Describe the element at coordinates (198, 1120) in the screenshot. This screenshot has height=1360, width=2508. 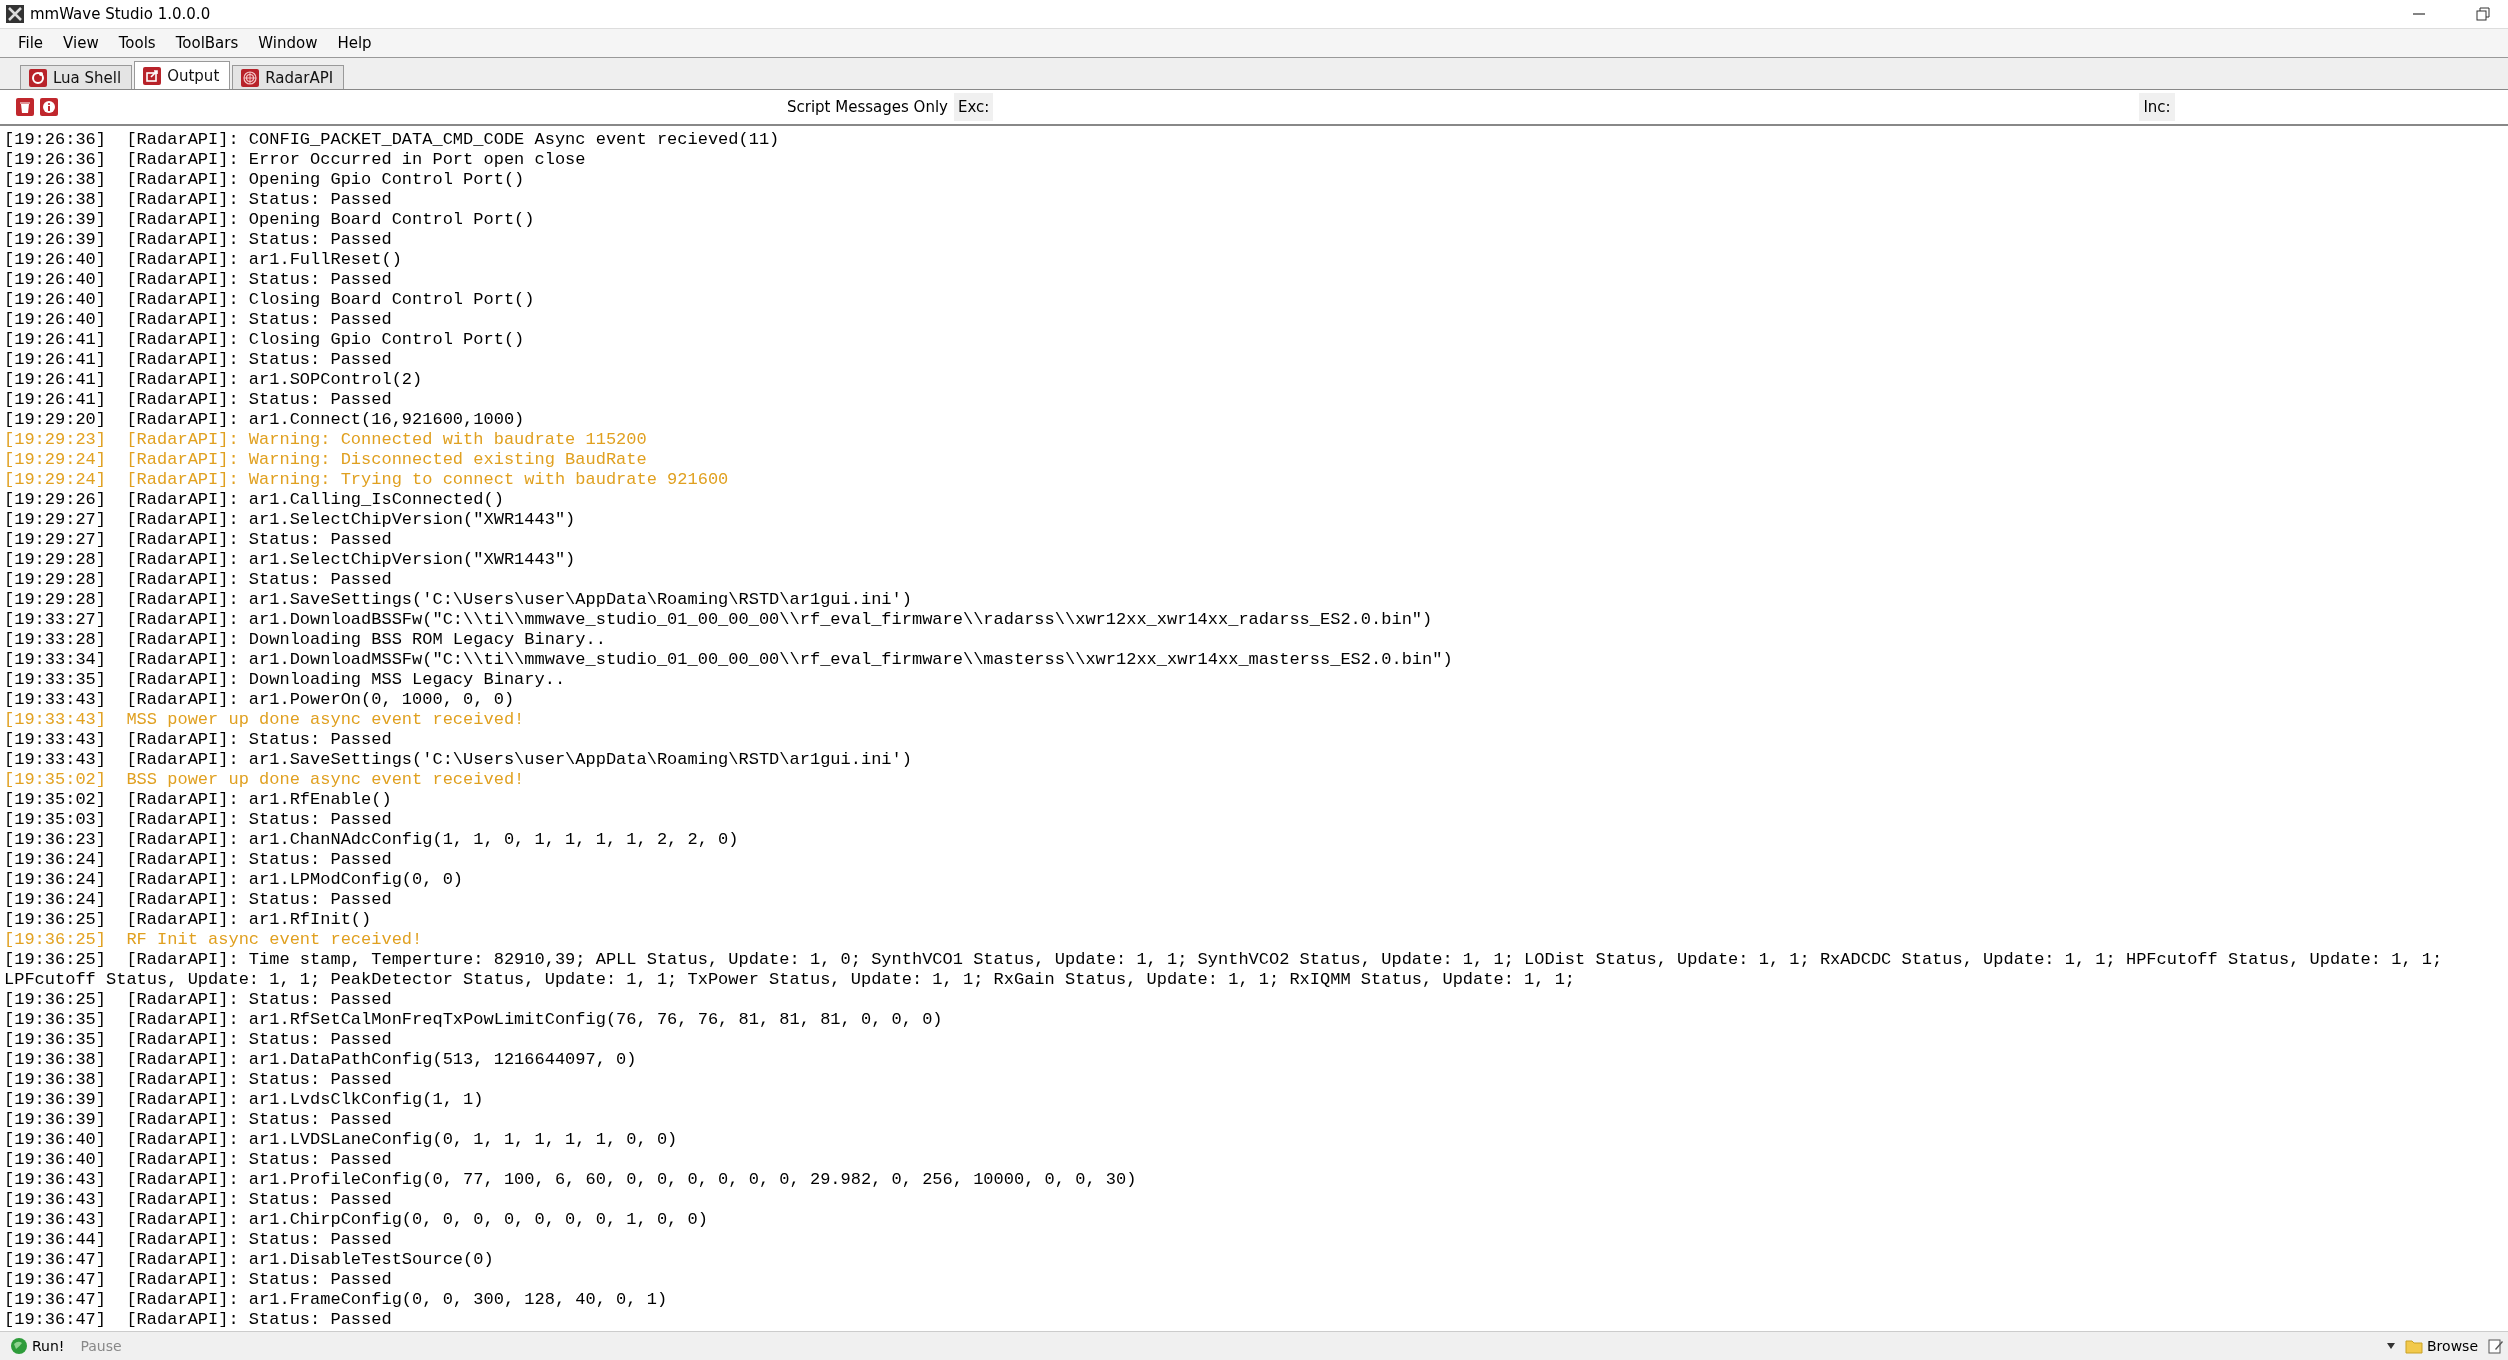
I see `log-line: [19:36:39] [RadarAPI]: Status: Passed` at that location.